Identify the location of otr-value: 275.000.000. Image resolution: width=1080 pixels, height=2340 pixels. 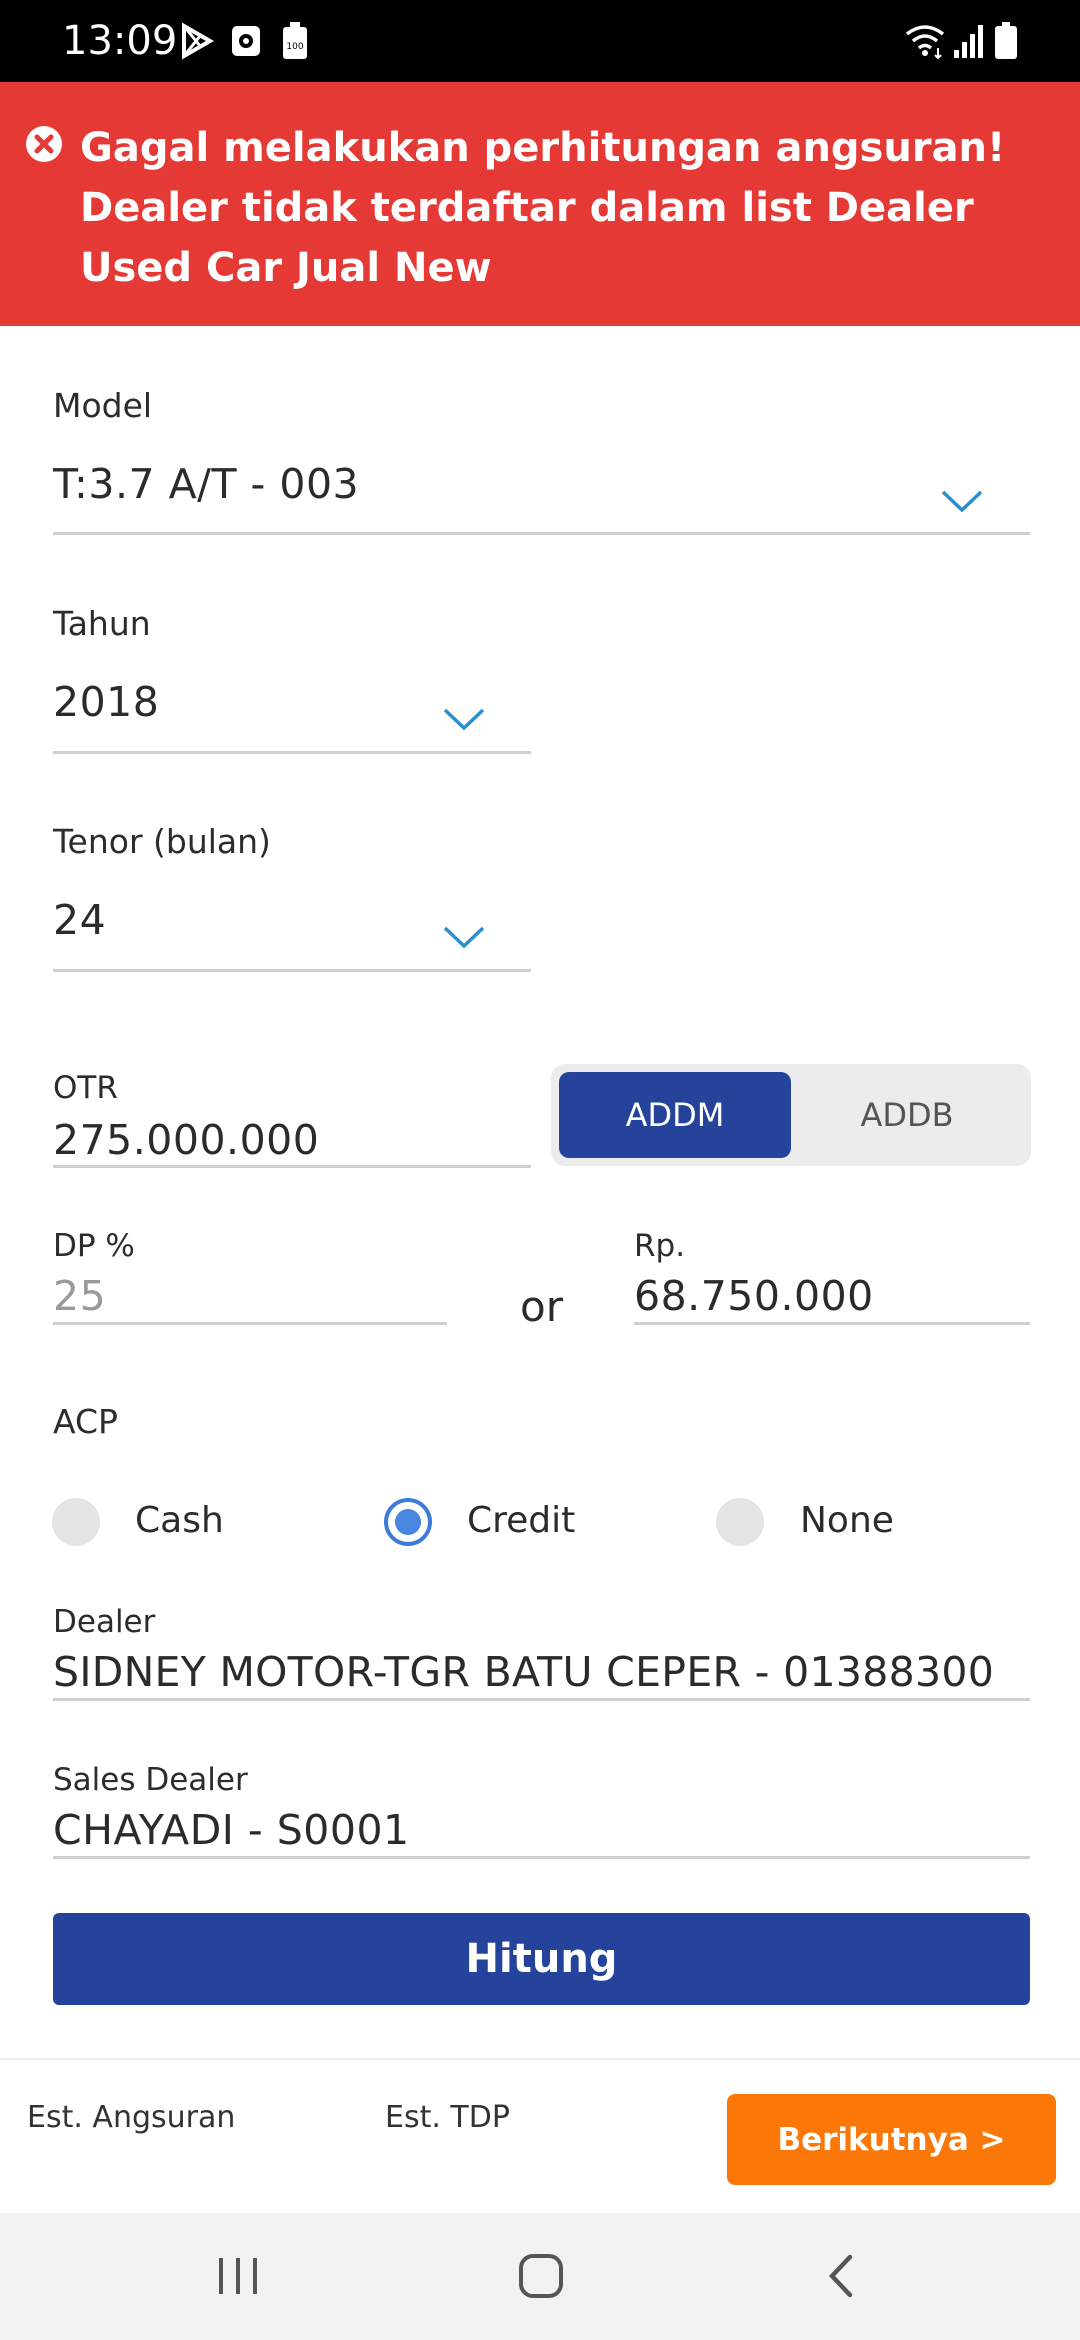
(186, 1140).